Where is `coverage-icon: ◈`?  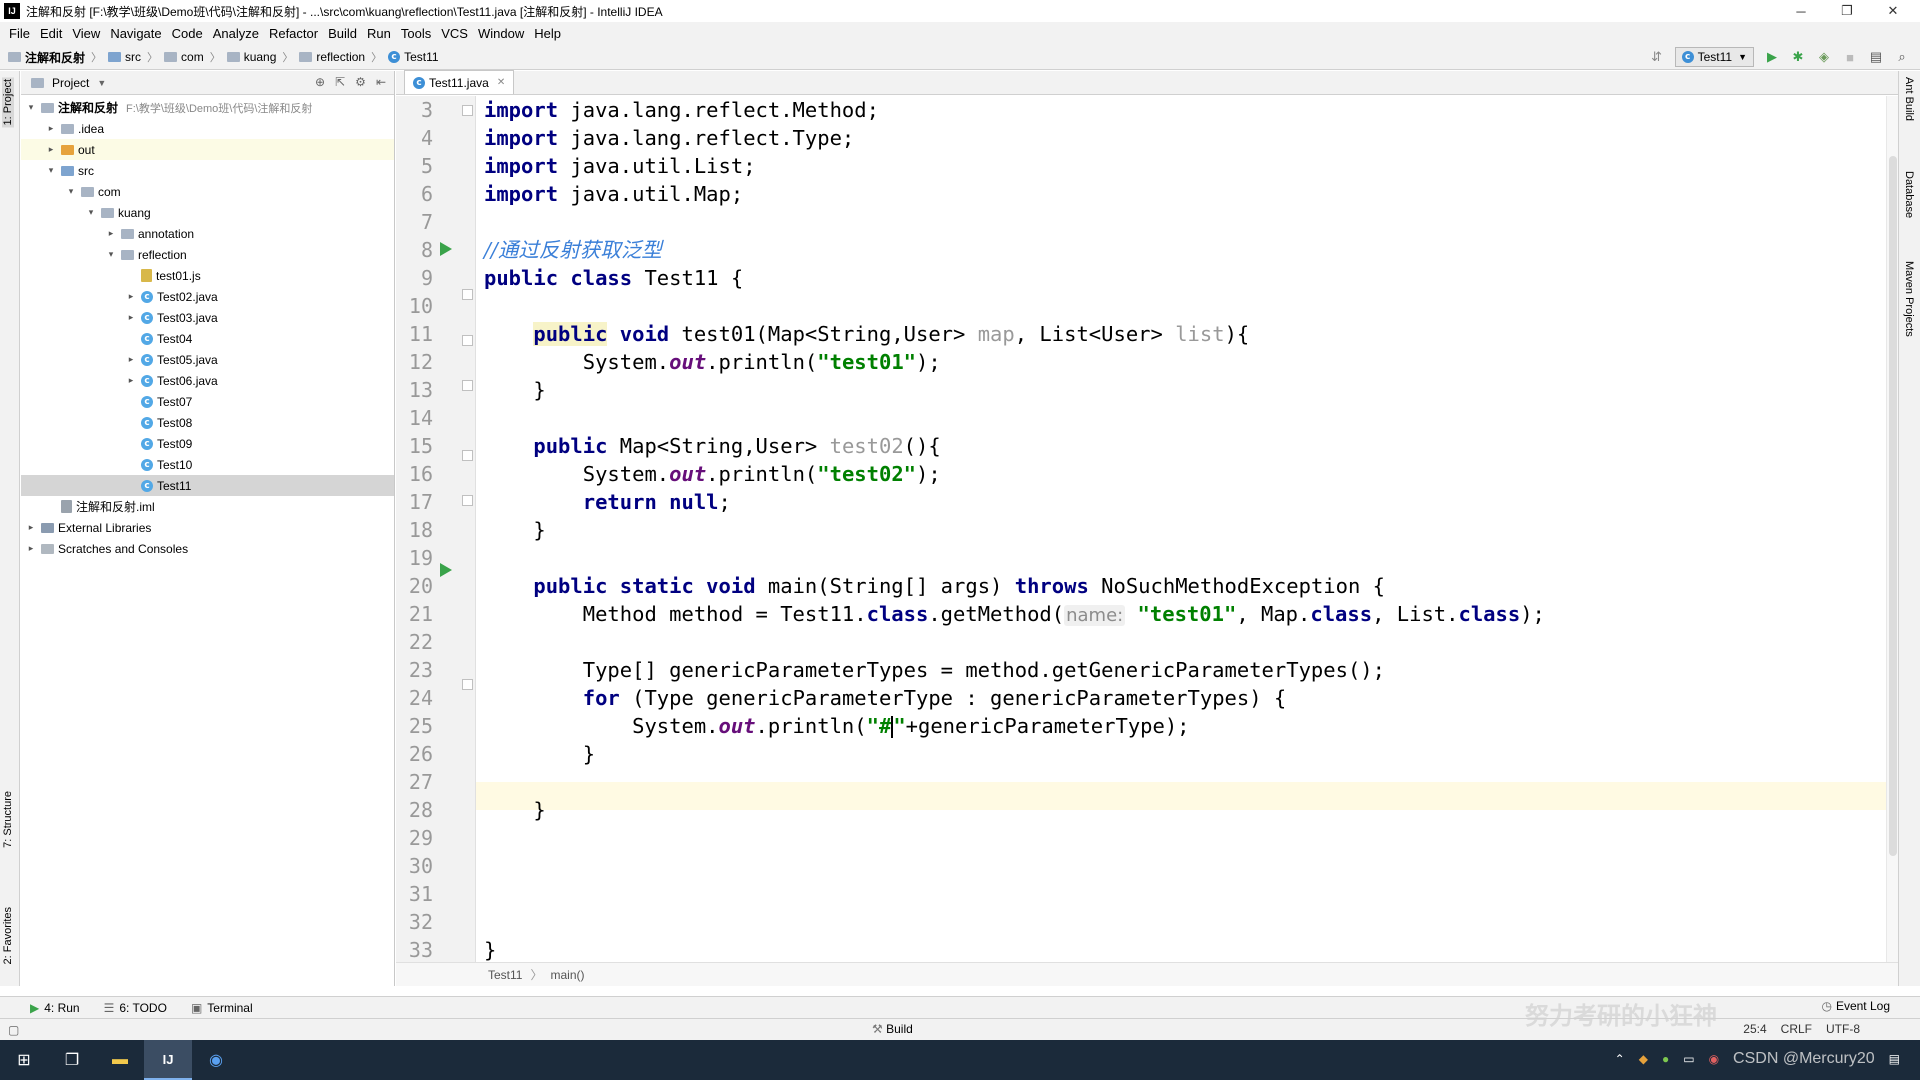 coverage-icon: ◈ is located at coordinates (1824, 57).